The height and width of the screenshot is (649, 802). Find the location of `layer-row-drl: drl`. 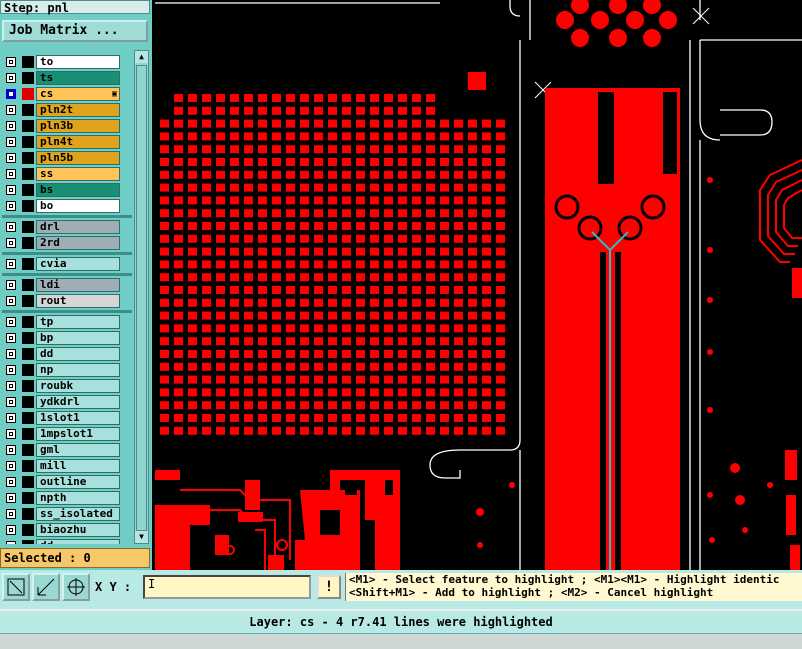

layer-row-drl: drl is located at coordinates (67, 227).